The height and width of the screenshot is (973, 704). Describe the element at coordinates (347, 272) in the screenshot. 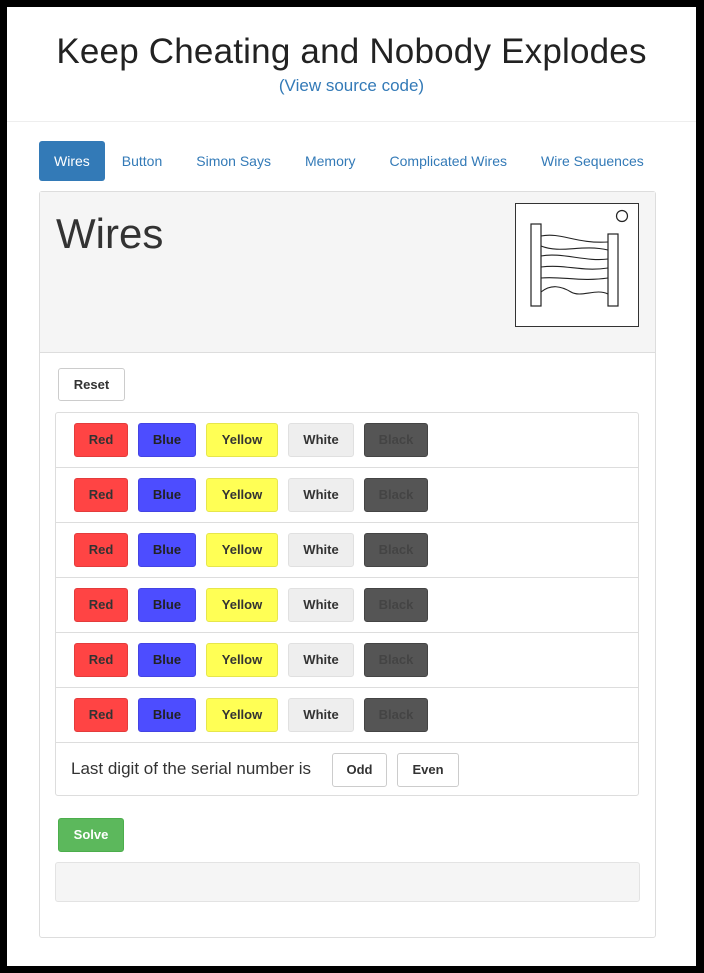

I see `panel-heading: Wires` at that location.